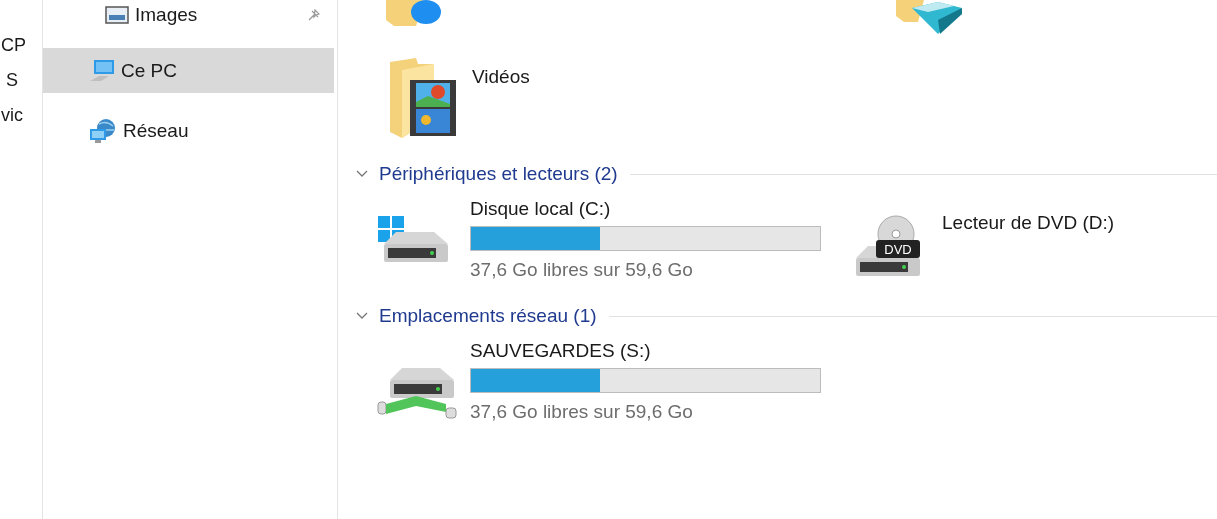  I want to click on sidebar-item: Images, so click(188, 15).